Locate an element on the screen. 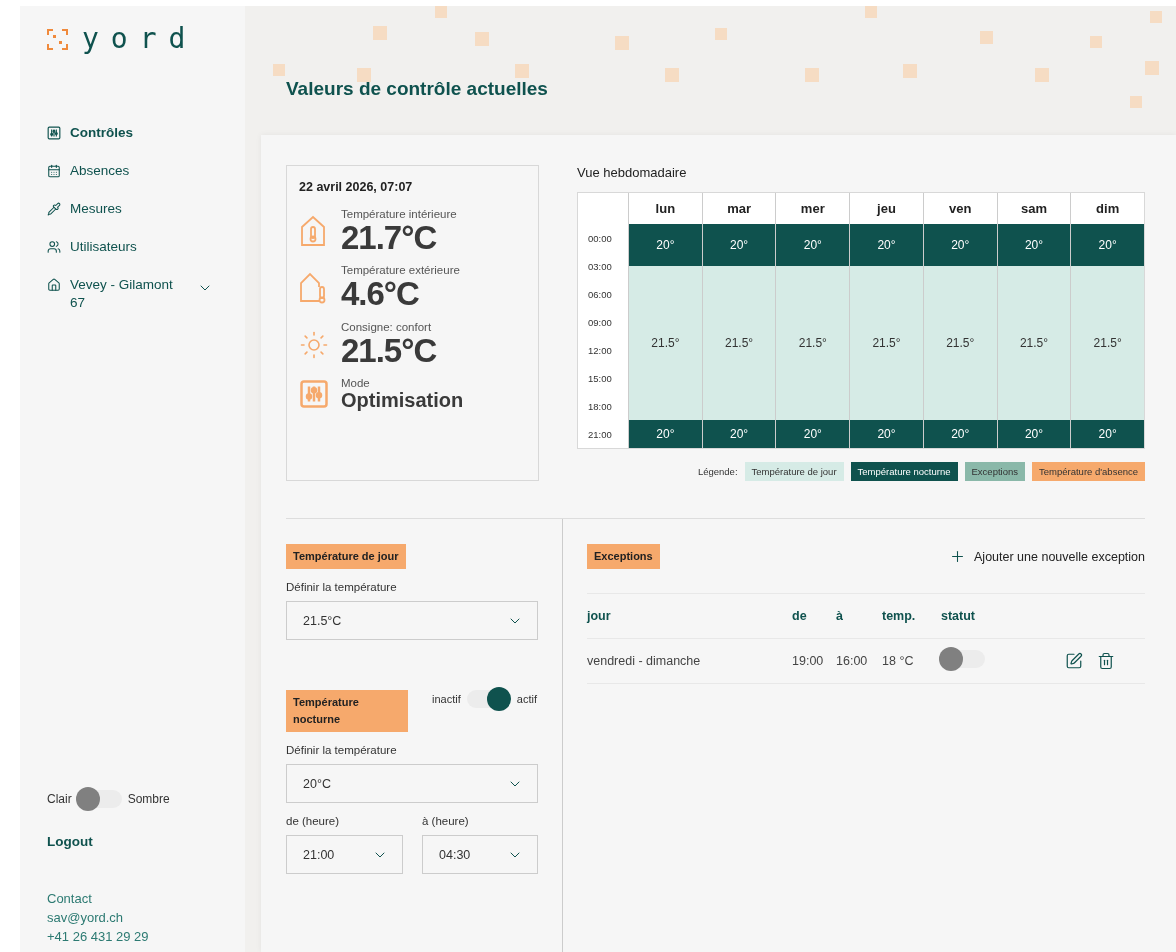  time-label: 03:00 is located at coordinates (600, 266).